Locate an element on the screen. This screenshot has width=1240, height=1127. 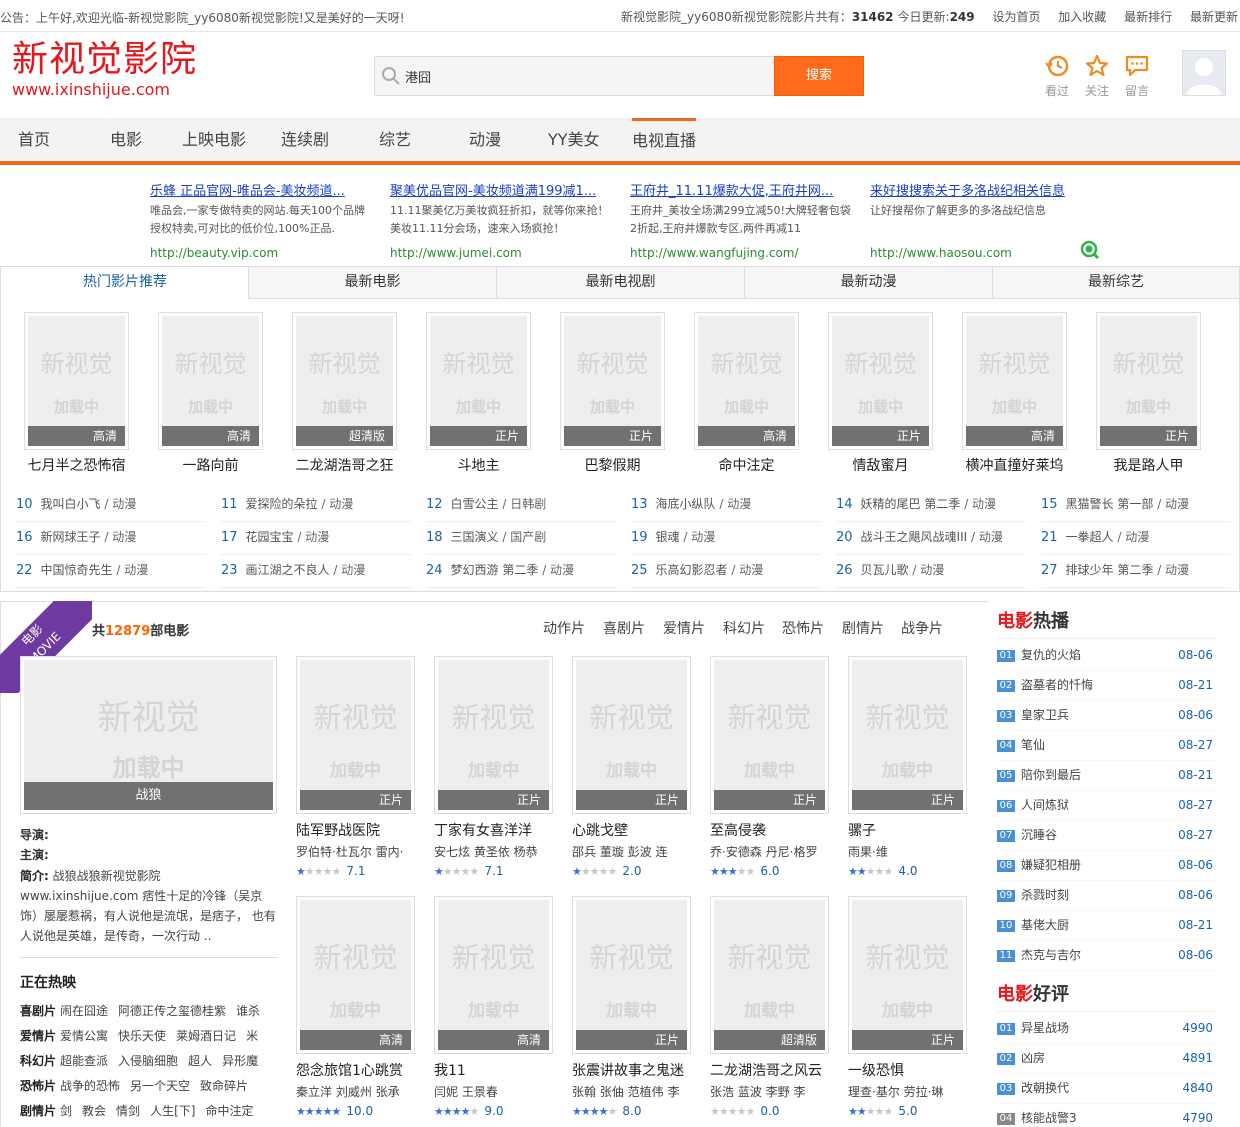
hot-list-title: 基佬大厨 is located at coordinates (1045, 925).